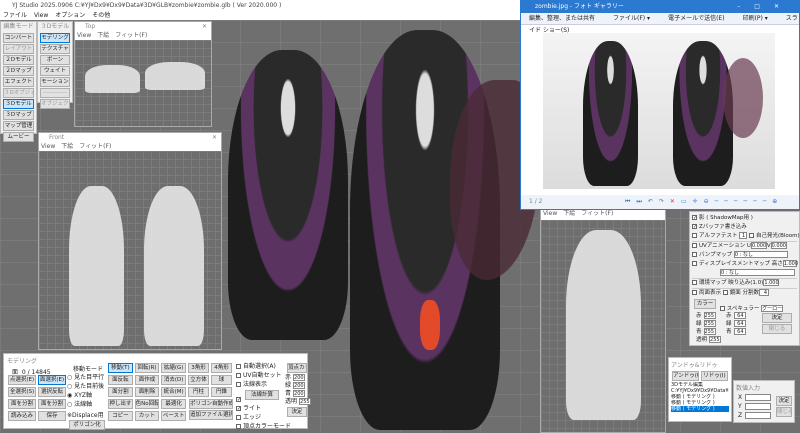 Image resolution: width=800 pixels, height=433 pixels. What do you see at coordinates (764, 292) in the screenshot?
I see `divide-input: 4` at bounding box center [764, 292].